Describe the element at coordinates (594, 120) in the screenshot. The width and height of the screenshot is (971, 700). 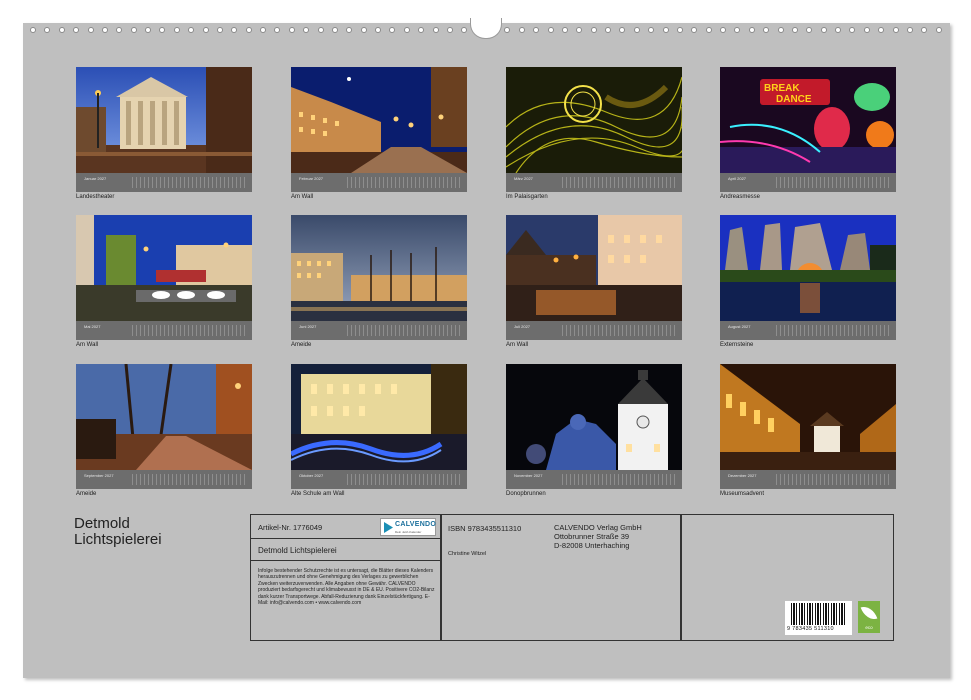
I see `photo-palaisgarten` at that location.